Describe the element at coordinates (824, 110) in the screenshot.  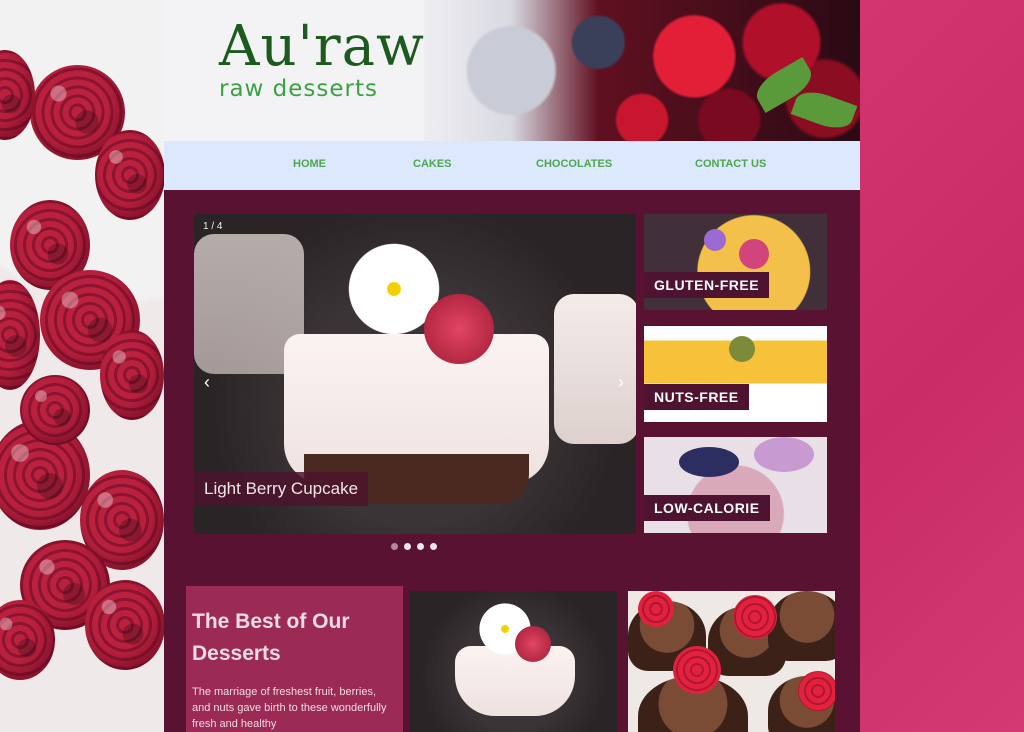
I see `leaf-decoration` at that location.